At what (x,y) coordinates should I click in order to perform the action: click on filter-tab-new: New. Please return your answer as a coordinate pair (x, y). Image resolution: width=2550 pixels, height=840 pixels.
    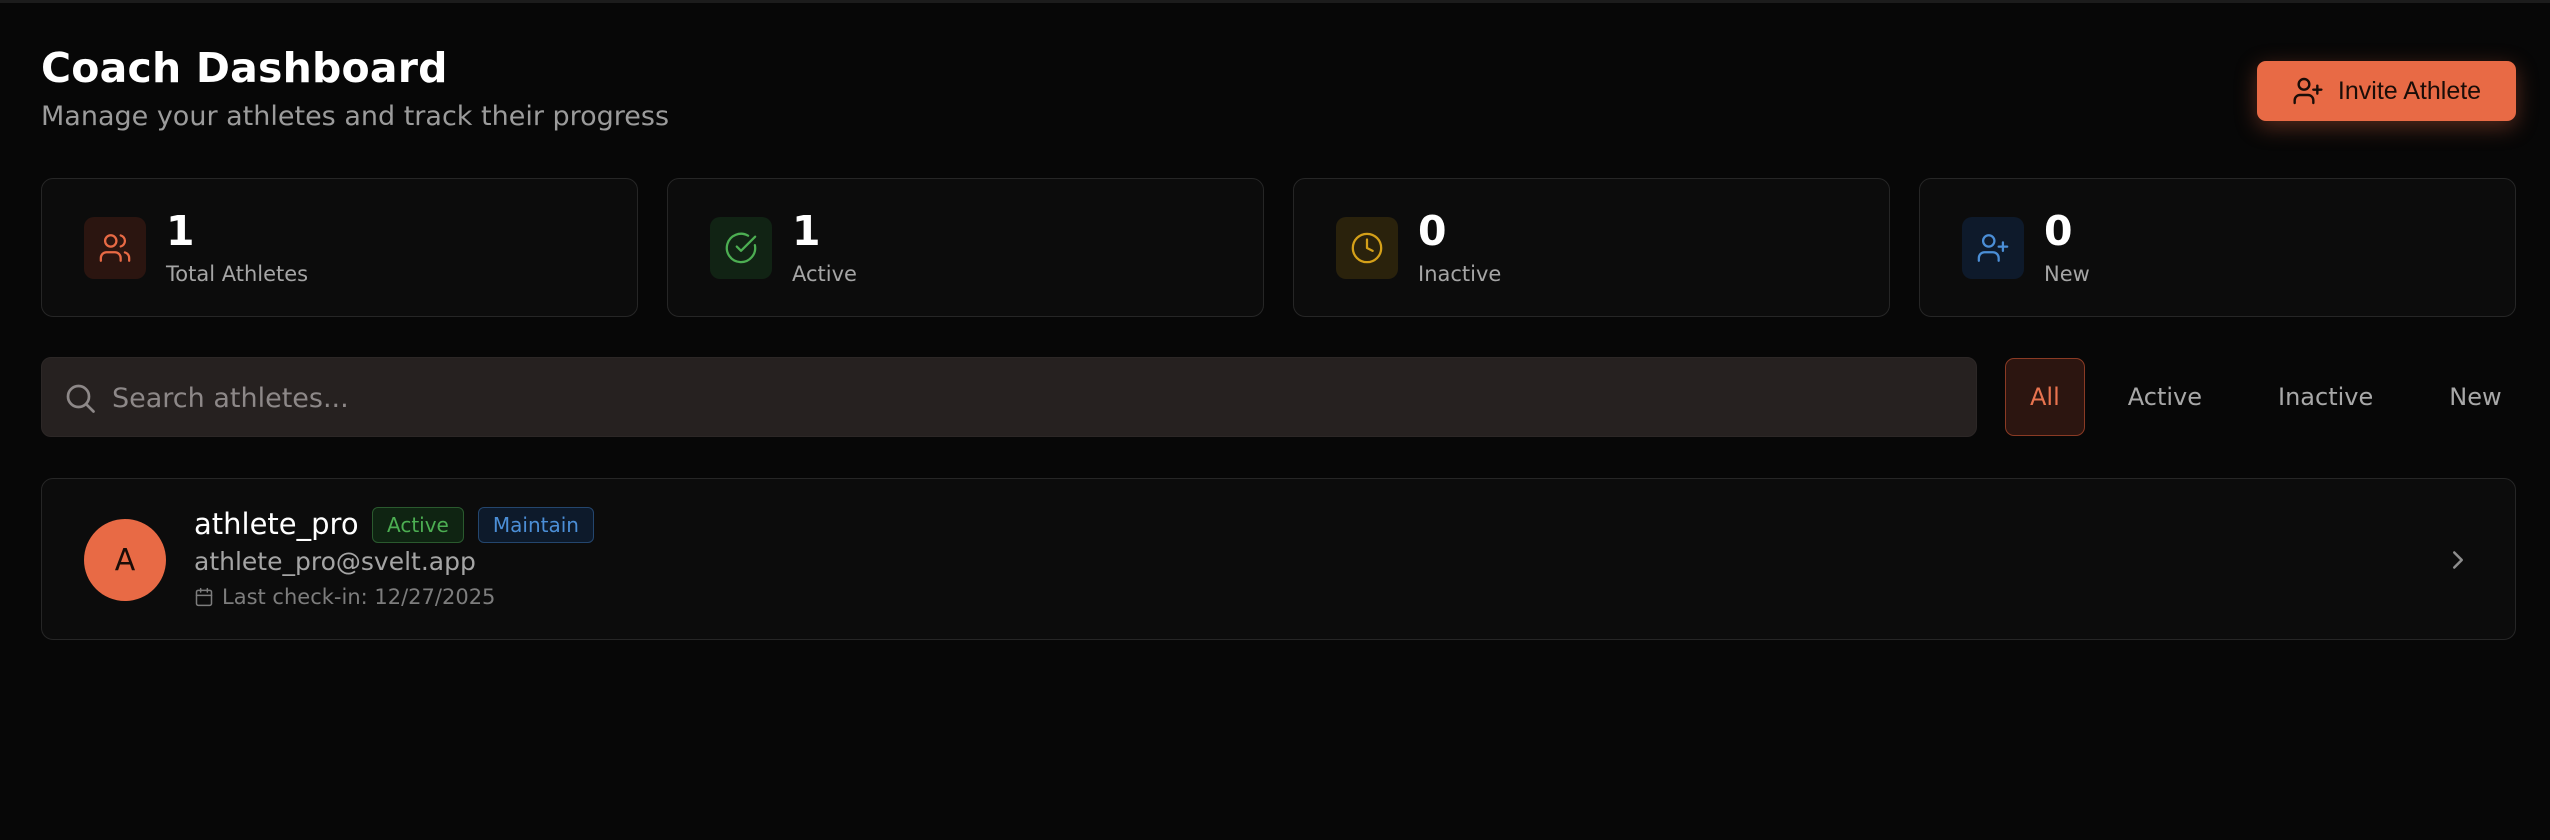
    Looking at the image, I should click on (2475, 397).